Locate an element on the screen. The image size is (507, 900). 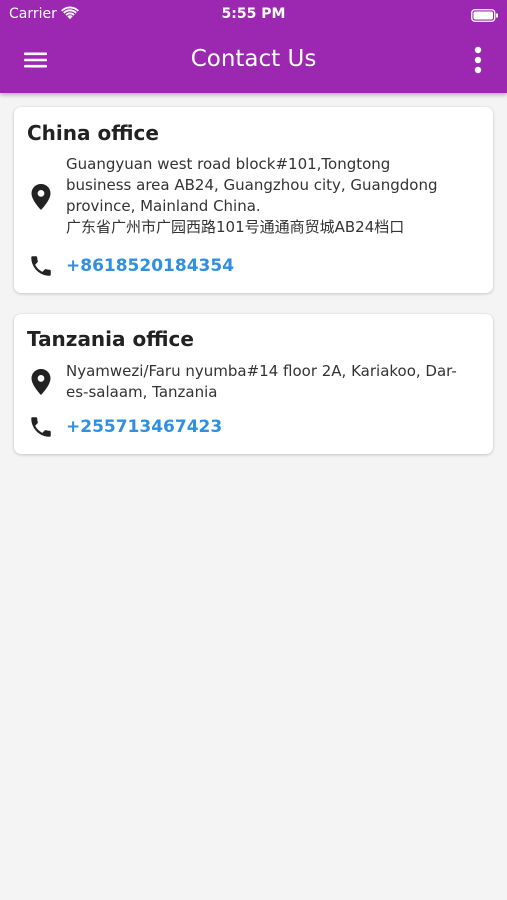
phone-number-link: +255713467423 is located at coordinates (144, 427).